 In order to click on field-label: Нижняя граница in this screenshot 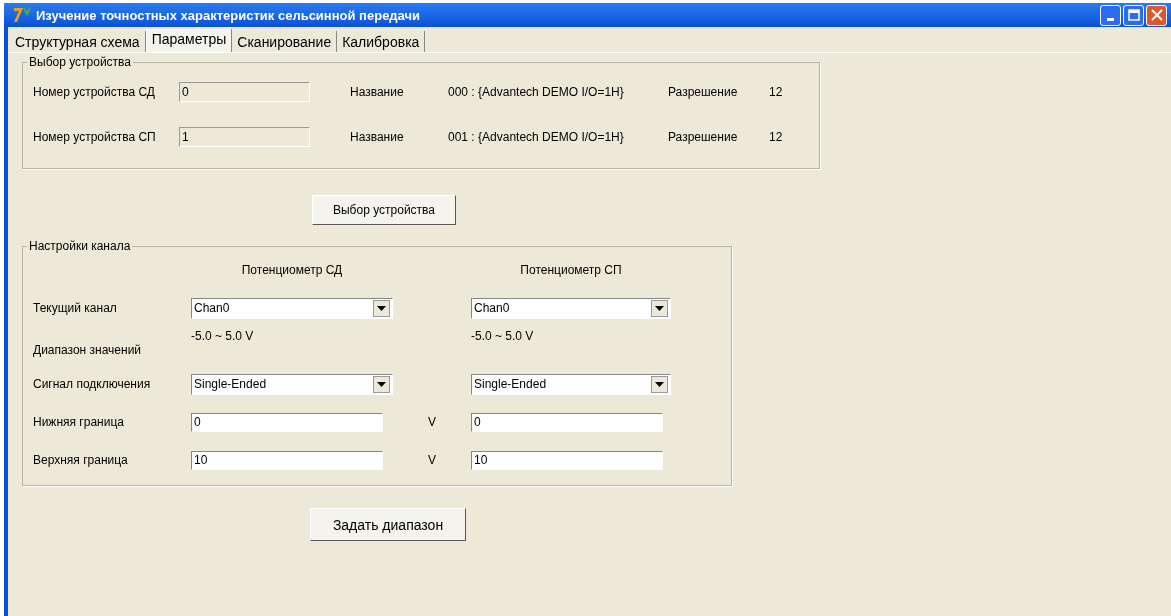, I will do `click(79, 422)`.